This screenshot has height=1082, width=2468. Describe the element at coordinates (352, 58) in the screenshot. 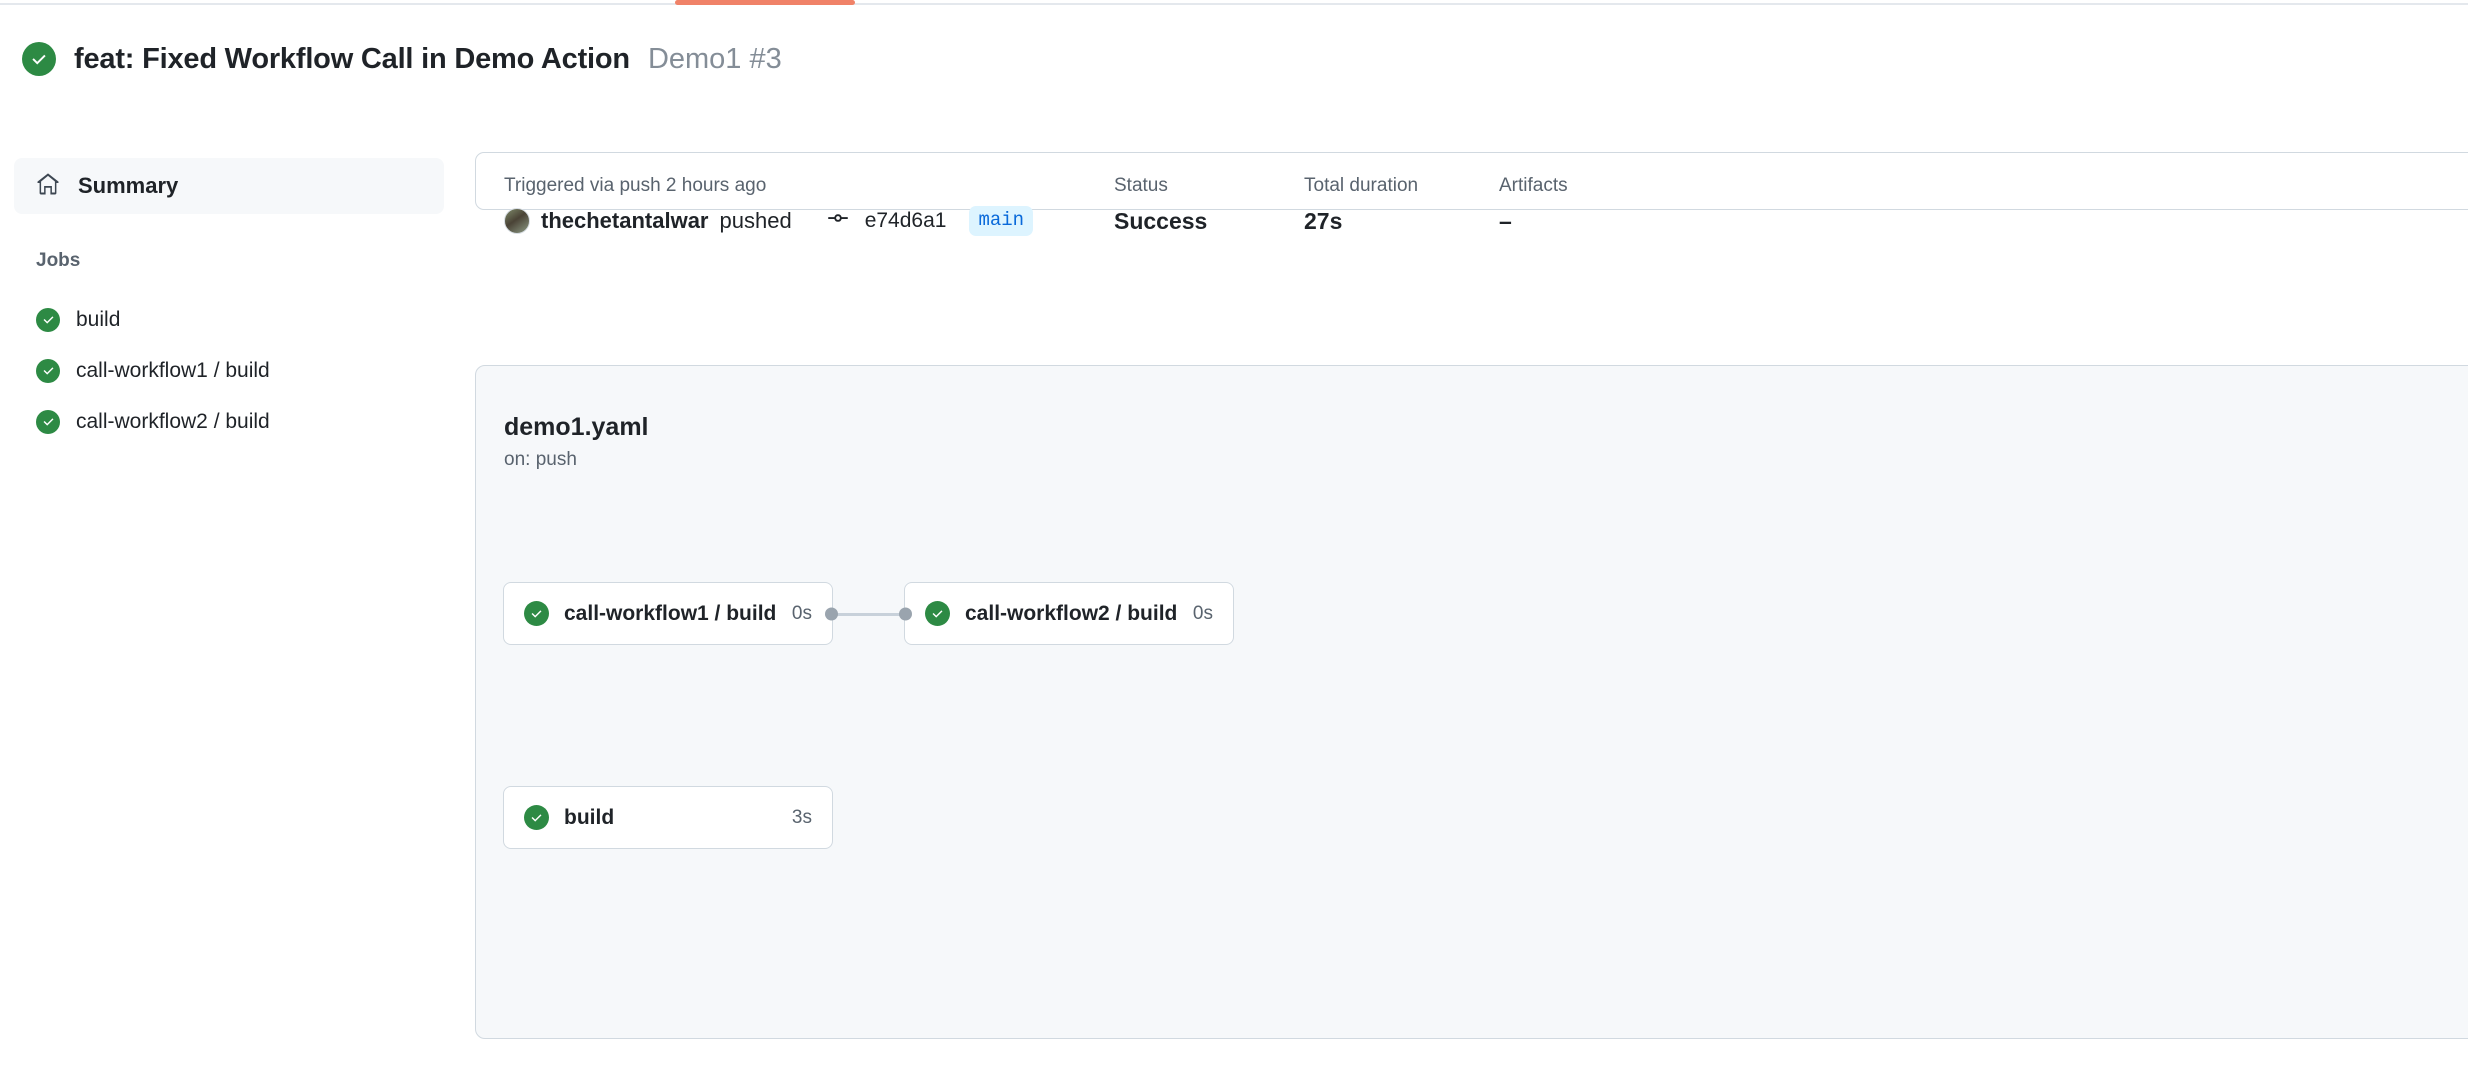

I see `page-title: feat: Fixed Workflow Call in Demo Action` at that location.